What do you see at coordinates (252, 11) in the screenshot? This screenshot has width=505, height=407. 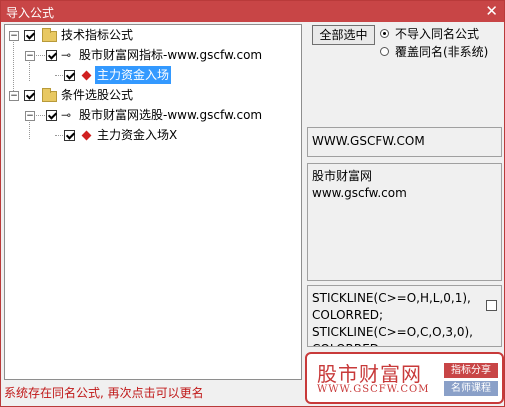 I see `title-bar: 导入公式 ✕` at bounding box center [252, 11].